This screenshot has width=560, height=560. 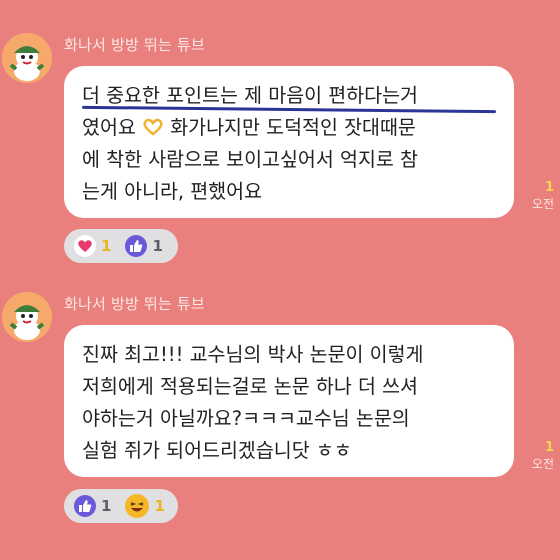 I want to click on message-line: 였어요 화가나지만 도덕적인 잣대때문, so click(x=289, y=128).